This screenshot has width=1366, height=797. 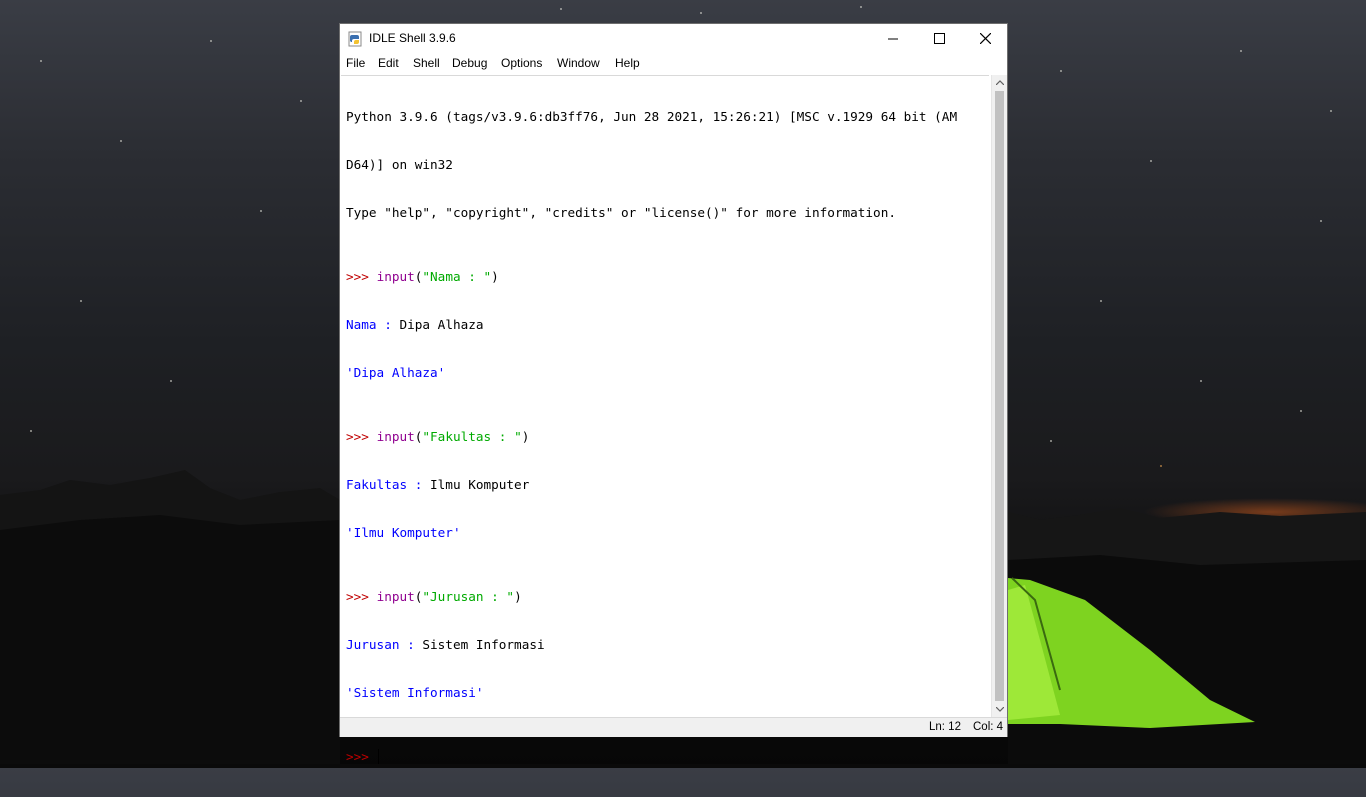 What do you see at coordinates (457, 276) in the screenshot?
I see `string-literal: "Nama : "` at bounding box center [457, 276].